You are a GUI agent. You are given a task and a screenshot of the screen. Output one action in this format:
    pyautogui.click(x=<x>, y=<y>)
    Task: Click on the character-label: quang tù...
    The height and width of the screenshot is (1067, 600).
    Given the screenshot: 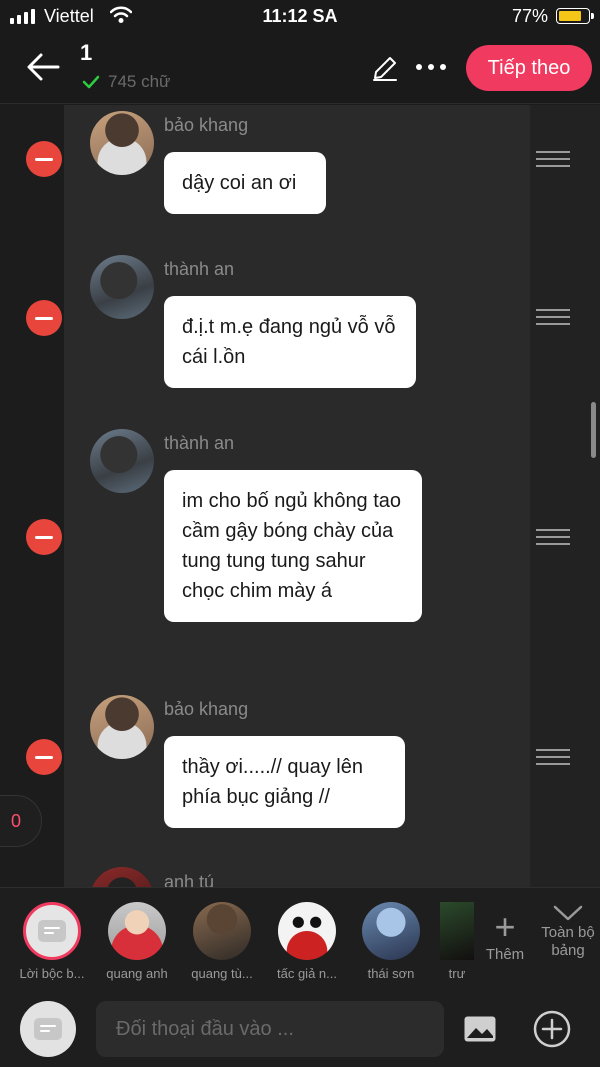 What is the action you would take?
    pyautogui.click(x=222, y=973)
    